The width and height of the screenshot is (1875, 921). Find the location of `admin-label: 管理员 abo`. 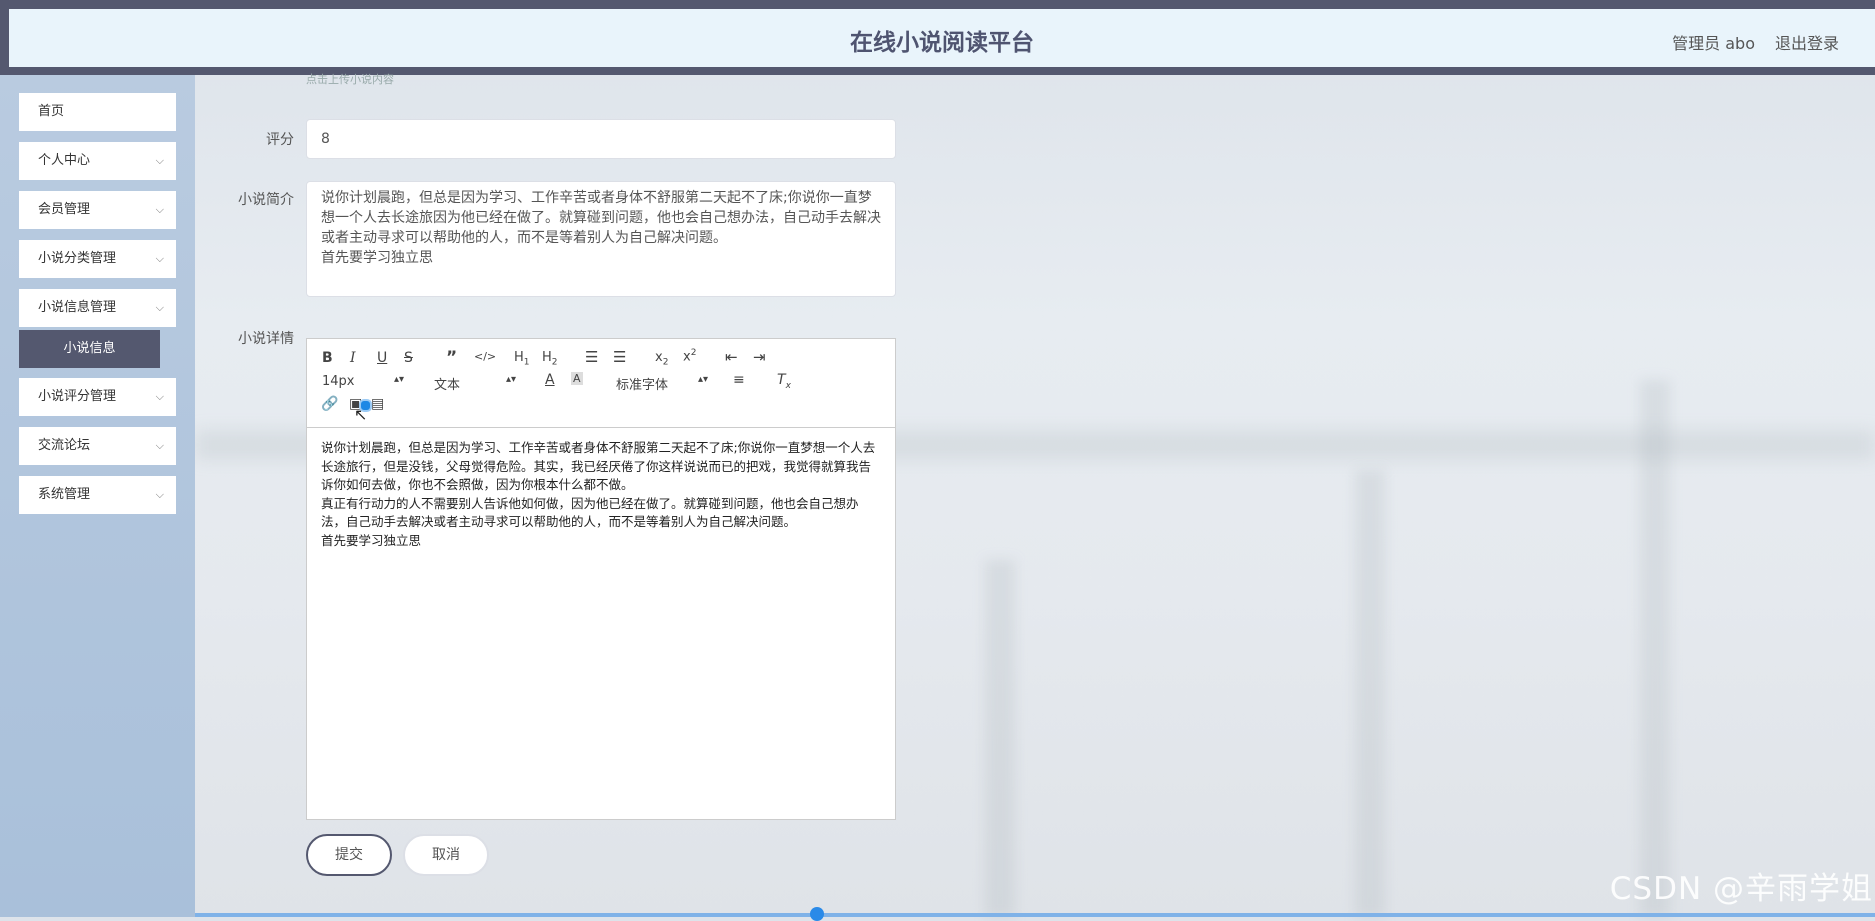

admin-label: 管理员 abo is located at coordinates (1713, 43).